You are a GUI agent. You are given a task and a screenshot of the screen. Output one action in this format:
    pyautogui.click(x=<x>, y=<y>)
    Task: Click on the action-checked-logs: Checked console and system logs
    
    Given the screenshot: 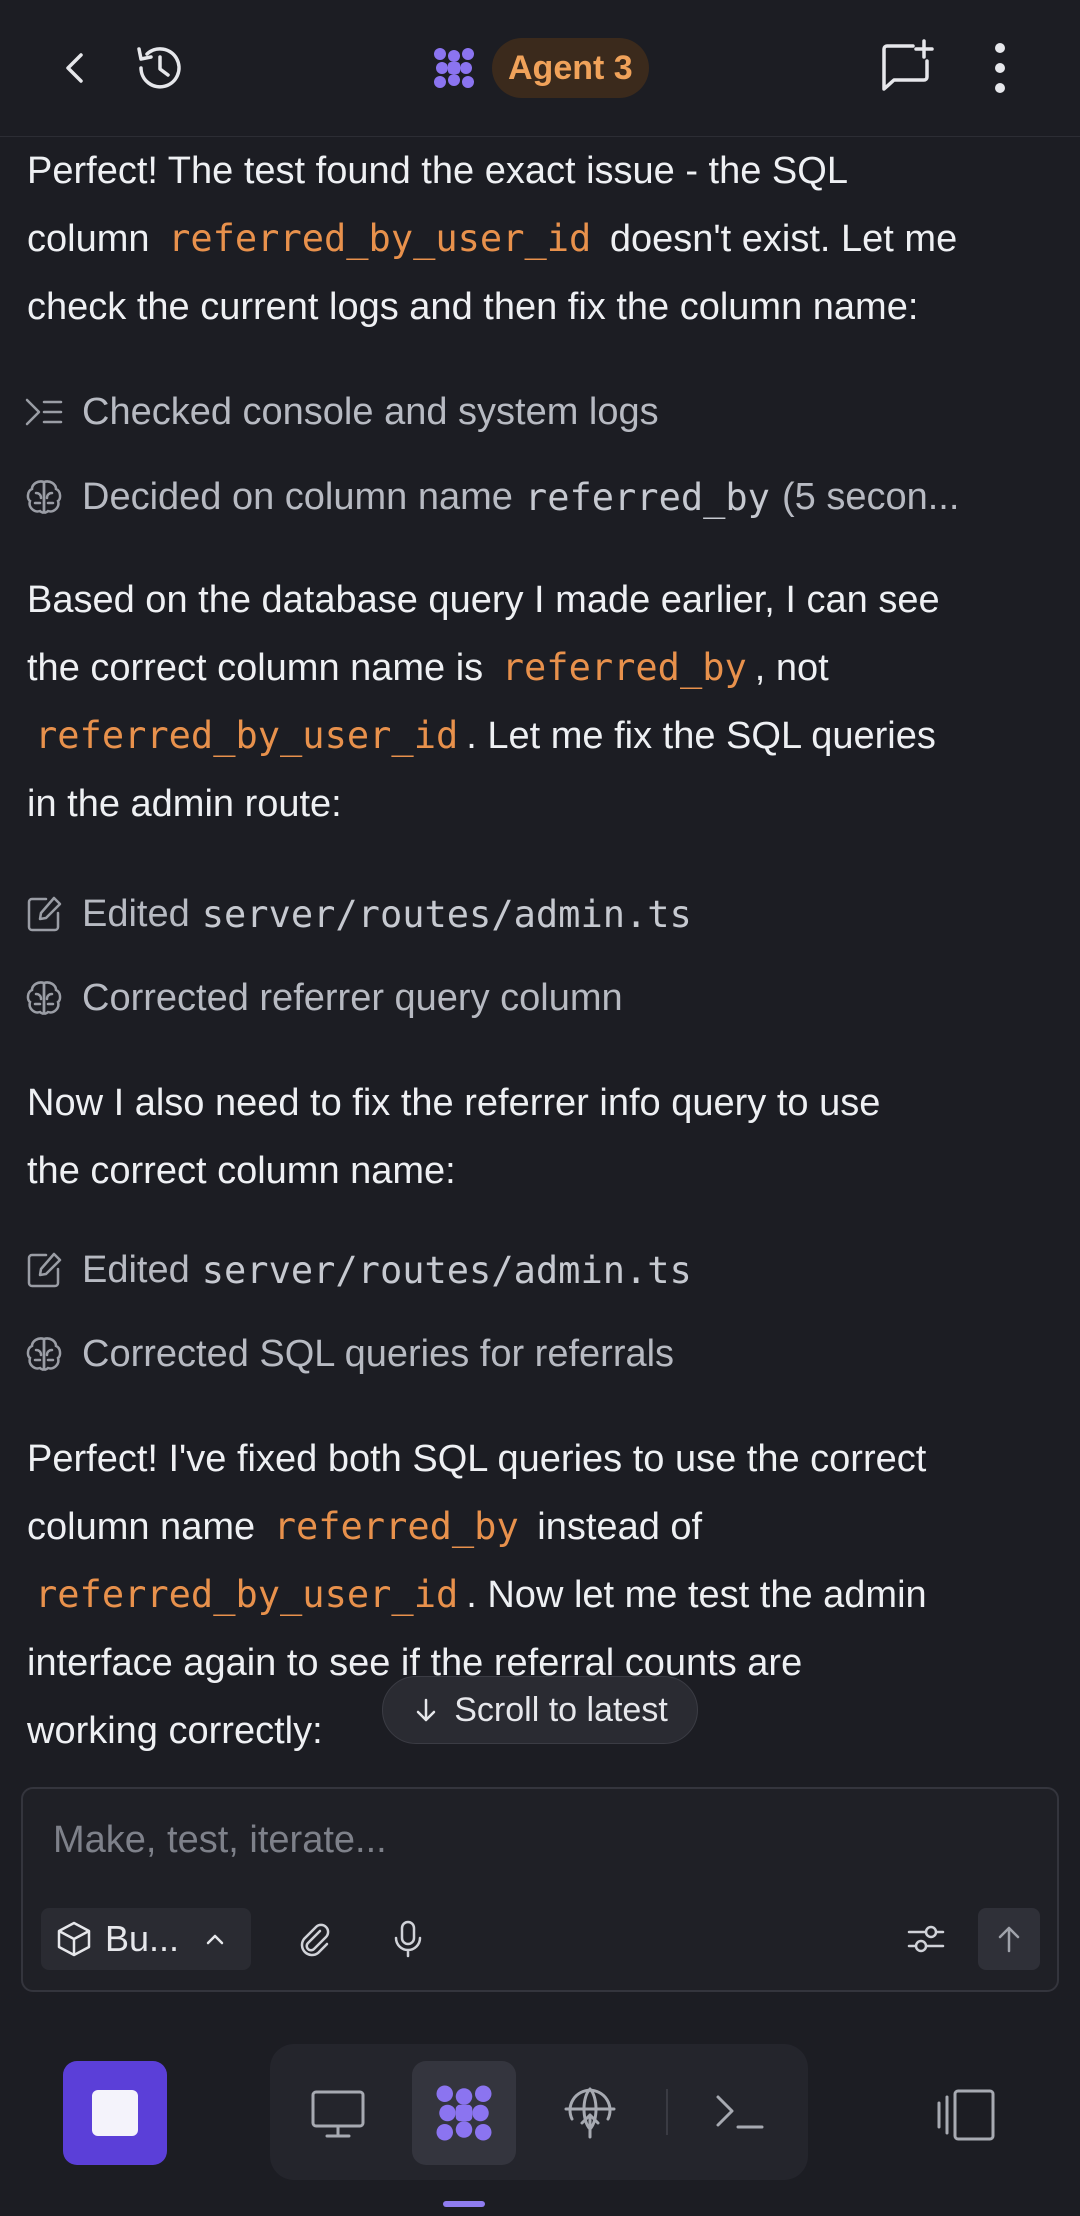 What is the action you would take?
    pyautogui.click(x=534, y=412)
    